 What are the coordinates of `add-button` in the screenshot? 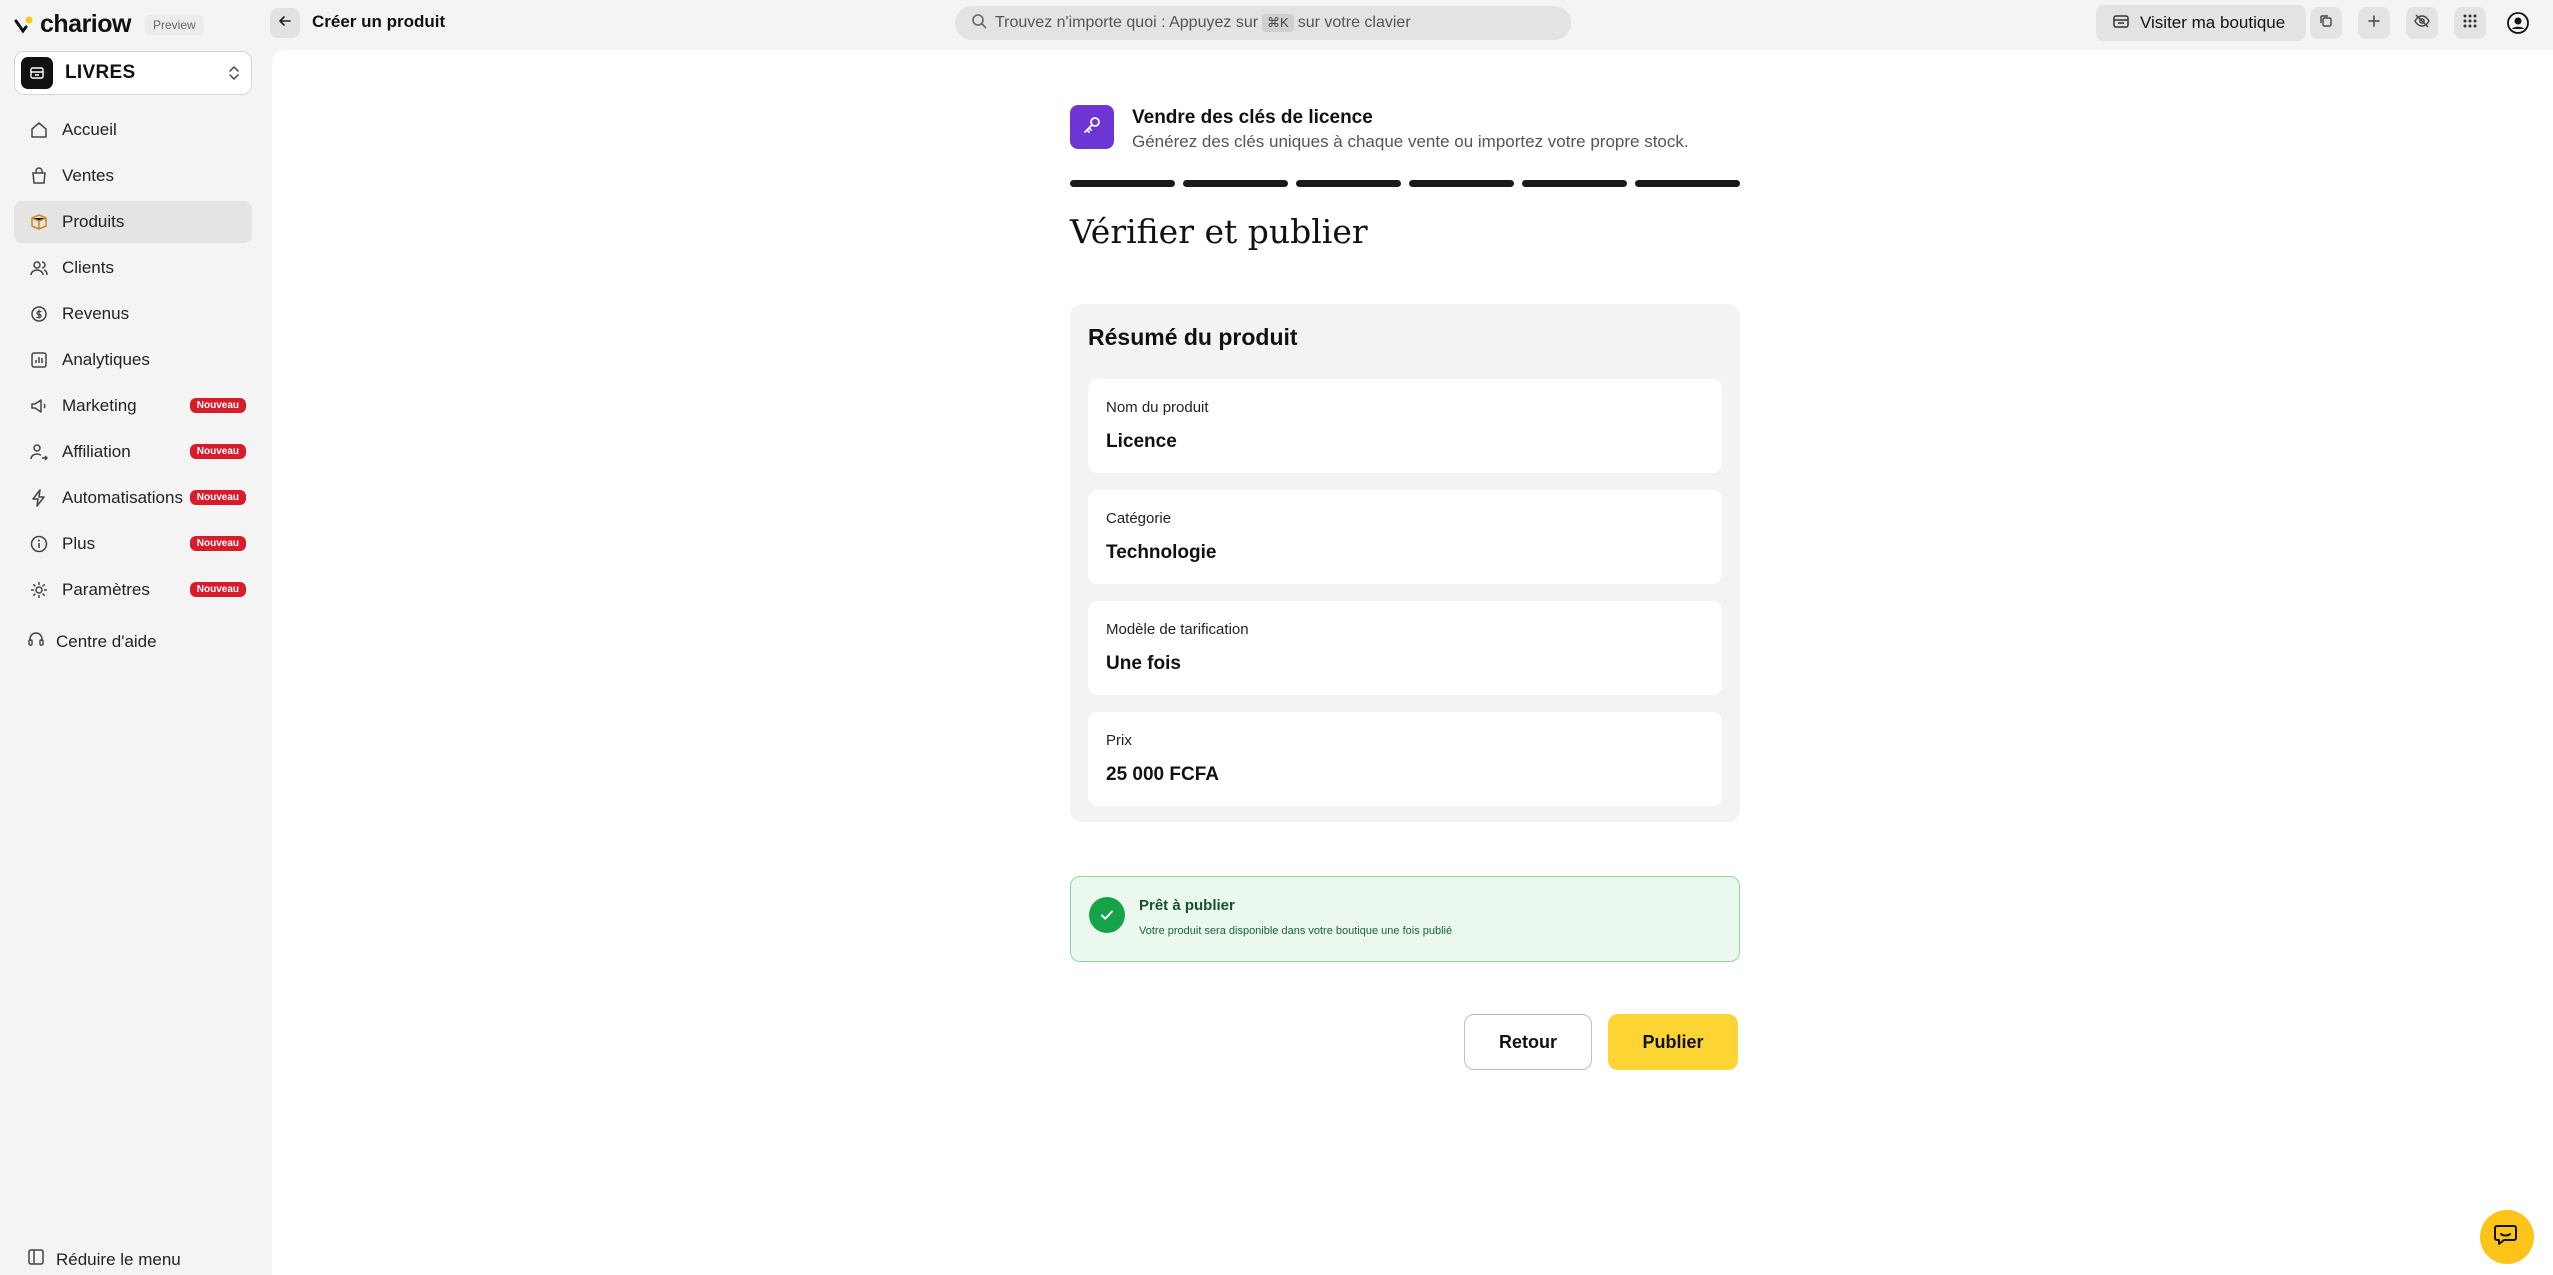 It's located at (2374, 23).